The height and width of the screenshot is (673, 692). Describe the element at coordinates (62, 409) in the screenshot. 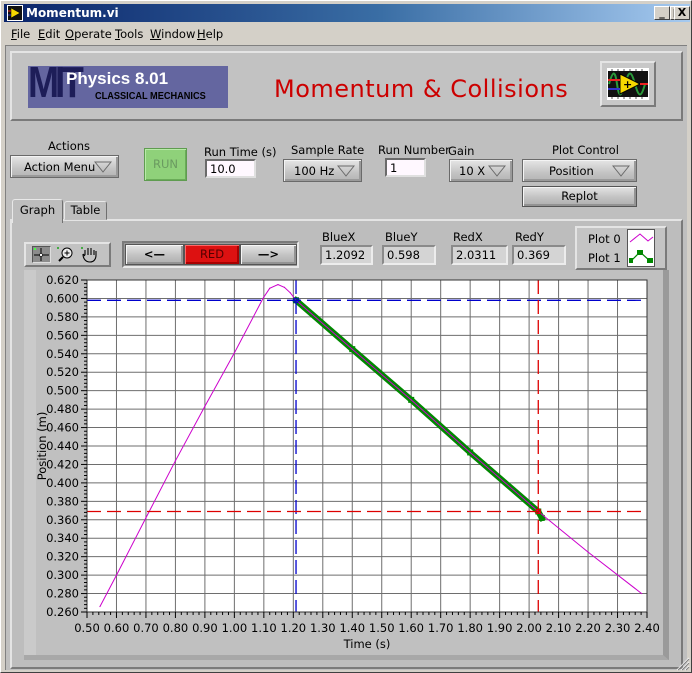

I see `y-tick-label: 0.480` at that location.